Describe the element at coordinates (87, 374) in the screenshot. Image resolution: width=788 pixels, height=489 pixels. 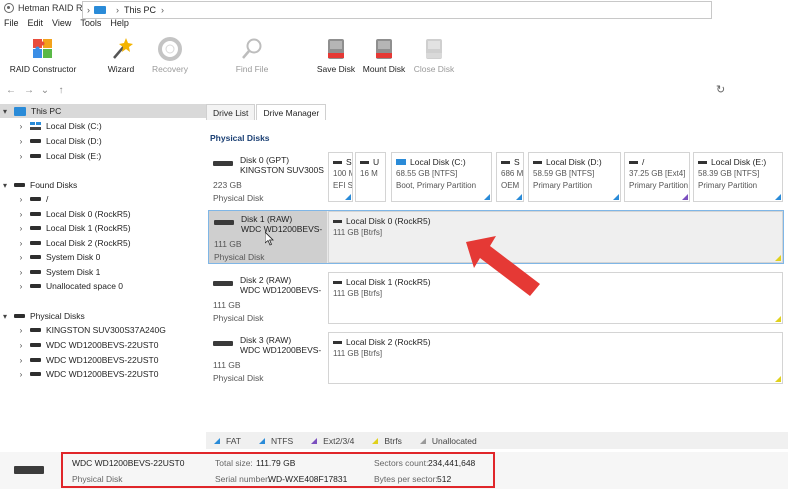
I see `tree-item-wdc-3: › WDC WD1200BEVS-22UST0` at that location.